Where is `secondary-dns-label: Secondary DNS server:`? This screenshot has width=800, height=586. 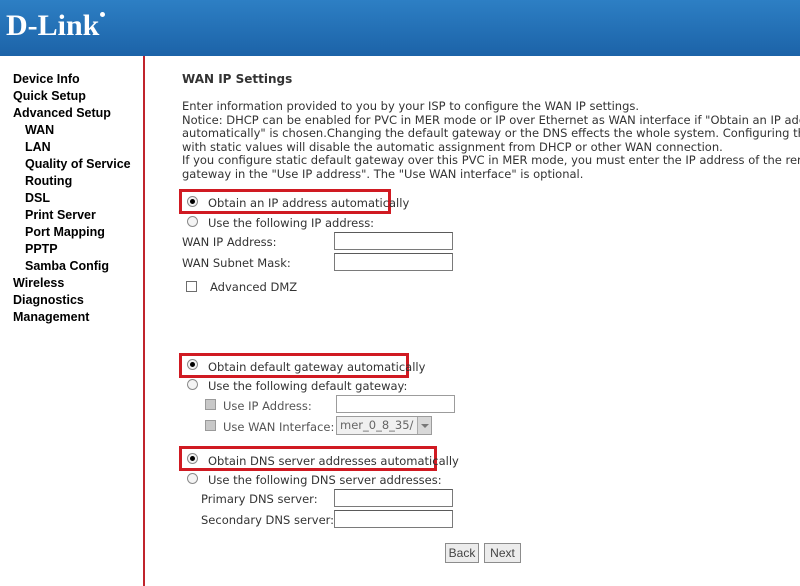
secondary-dns-label: Secondary DNS server: is located at coordinates (268, 520).